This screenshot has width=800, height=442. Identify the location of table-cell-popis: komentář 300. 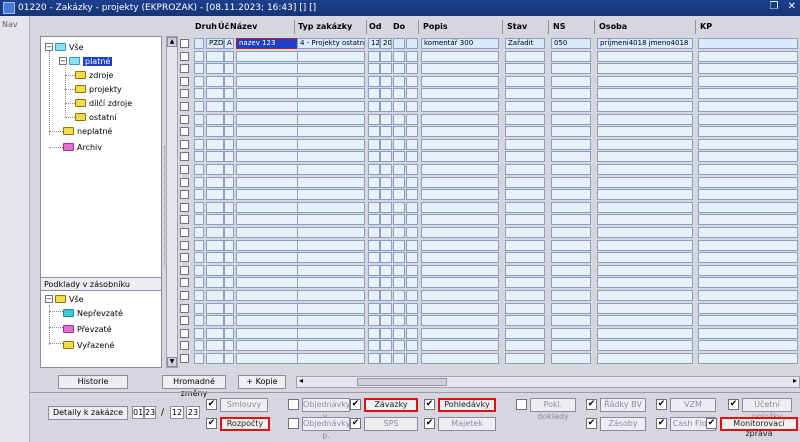
(460, 43).